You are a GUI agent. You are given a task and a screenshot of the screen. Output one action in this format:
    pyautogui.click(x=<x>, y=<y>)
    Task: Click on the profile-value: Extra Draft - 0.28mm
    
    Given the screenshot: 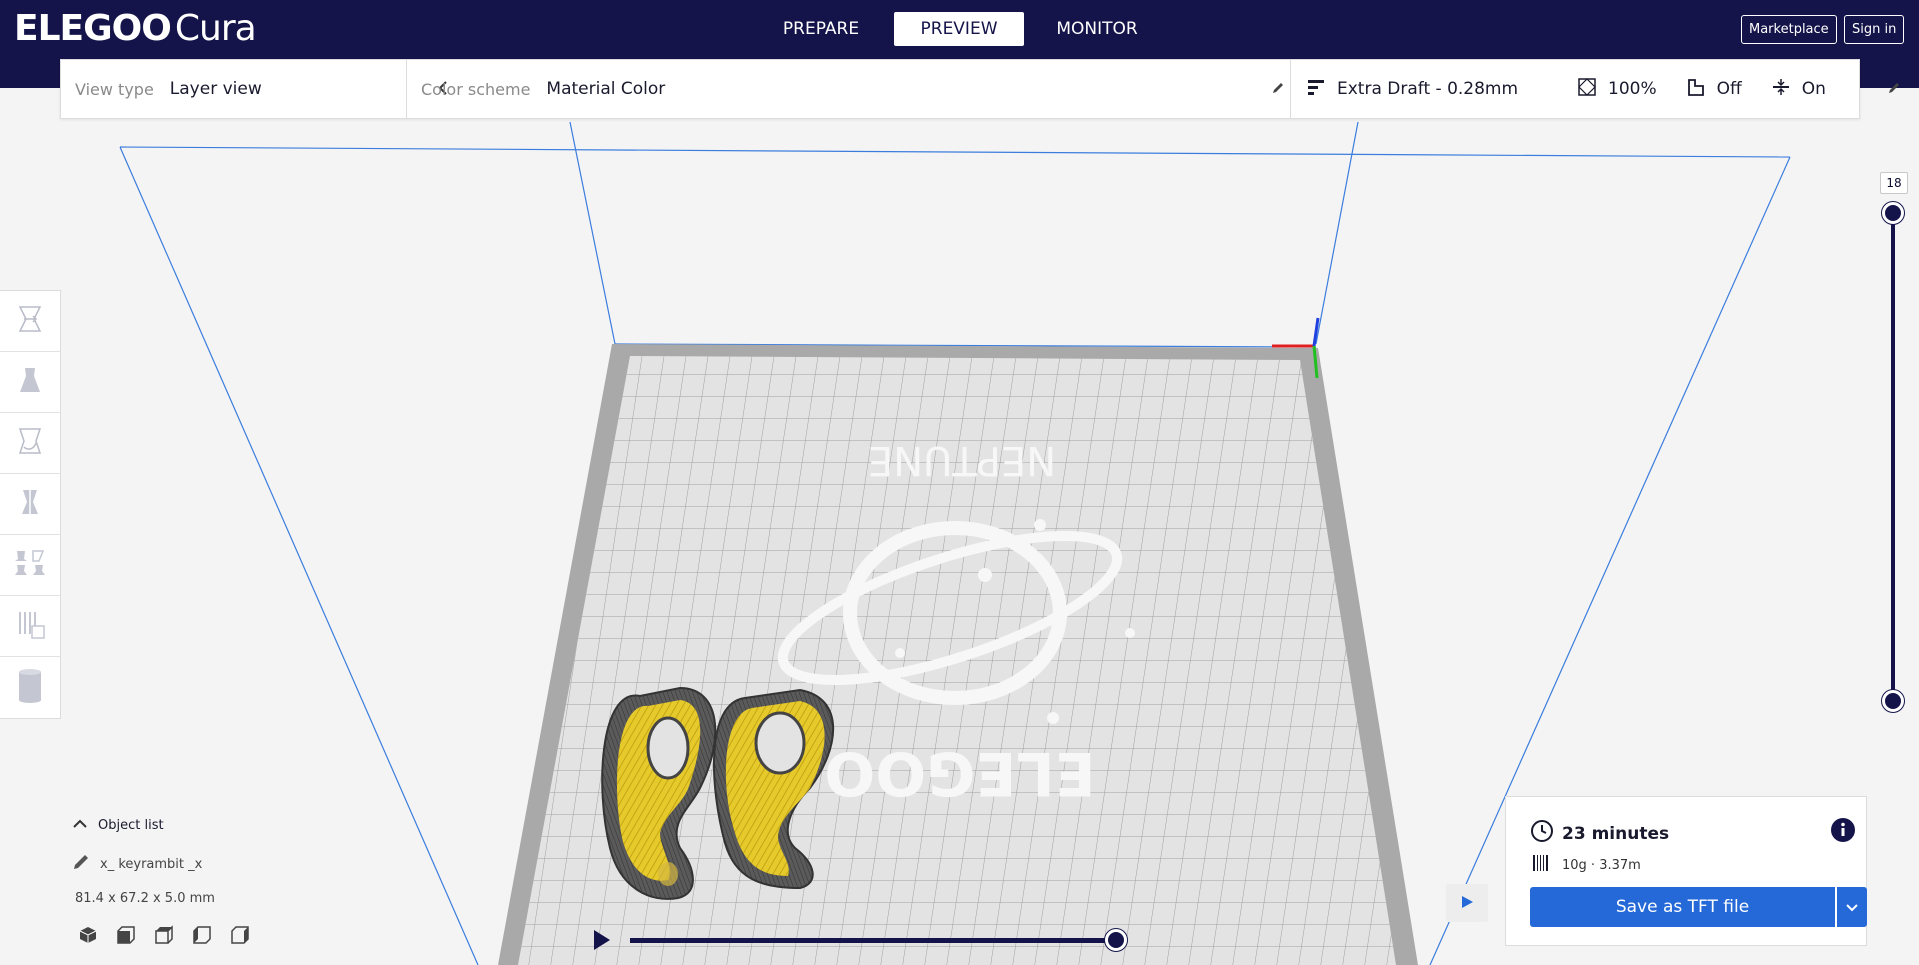 What is the action you would take?
    pyautogui.click(x=1428, y=89)
    